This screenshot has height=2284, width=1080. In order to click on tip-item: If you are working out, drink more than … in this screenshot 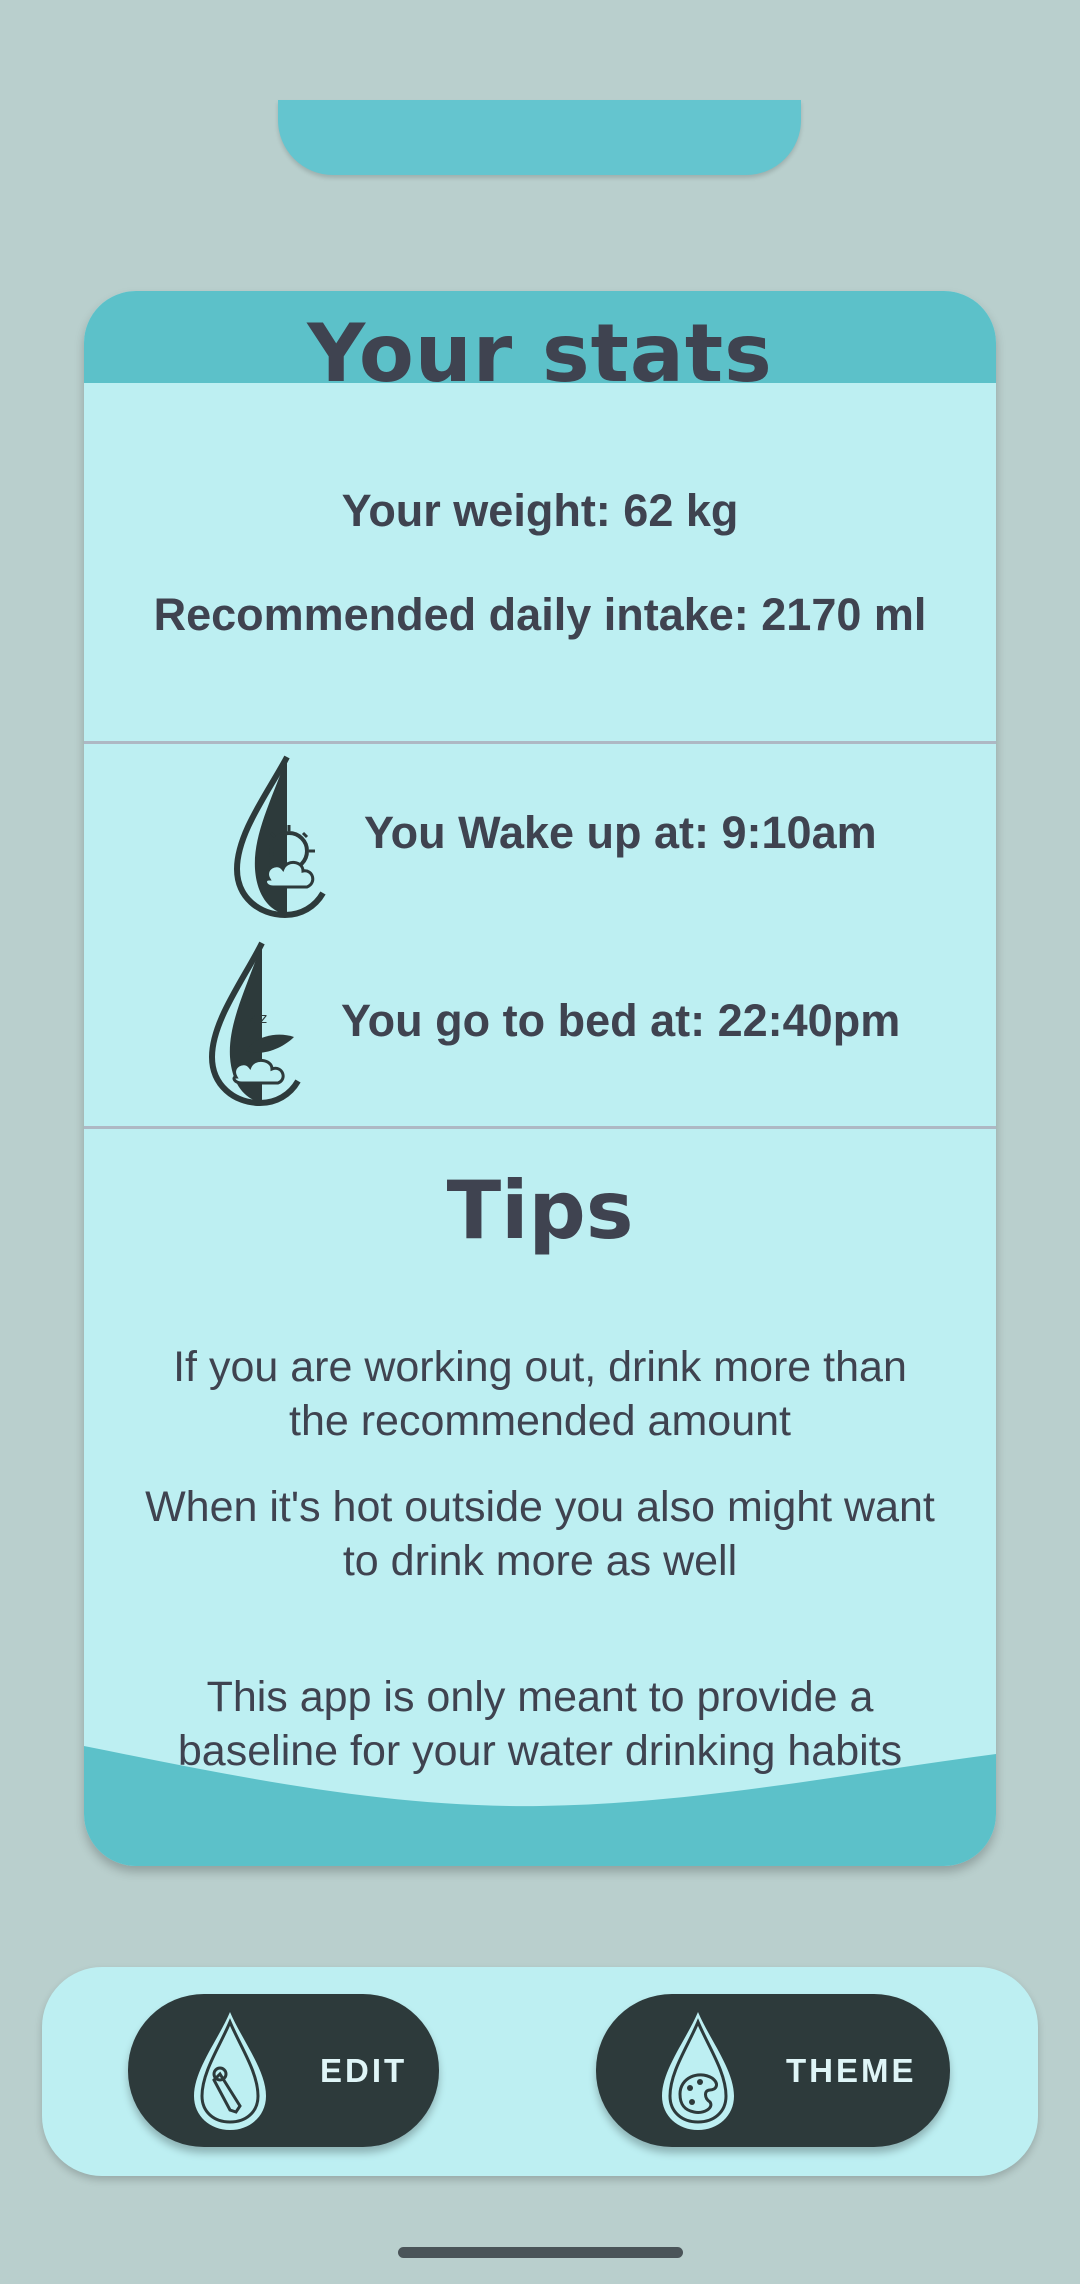, I will do `click(540, 1394)`.